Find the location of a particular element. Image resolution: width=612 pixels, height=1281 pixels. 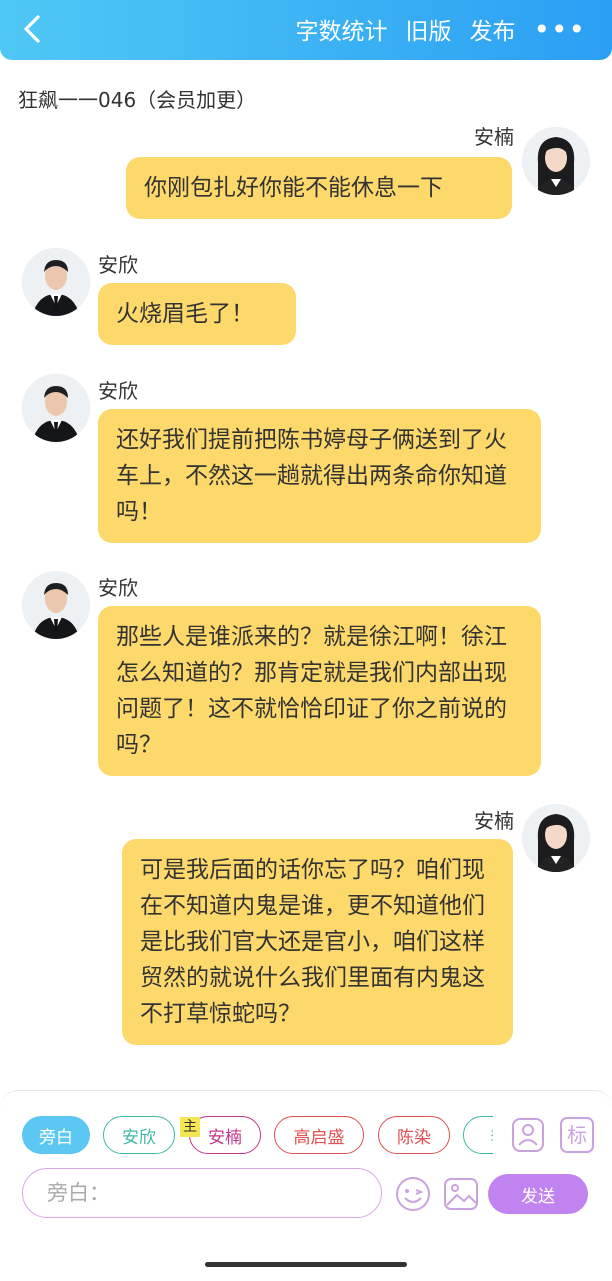

role-chip-gaoqisheng: 高启盛 is located at coordinates (319, 1135).